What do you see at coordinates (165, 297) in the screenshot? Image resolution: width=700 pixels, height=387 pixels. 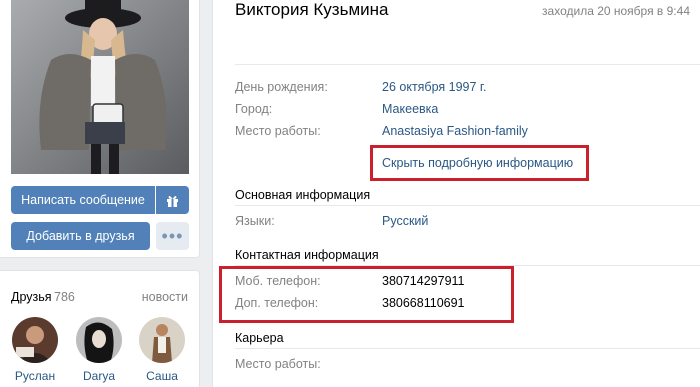 I see `friends-news-link: новости` at bounding box center [165, 297].